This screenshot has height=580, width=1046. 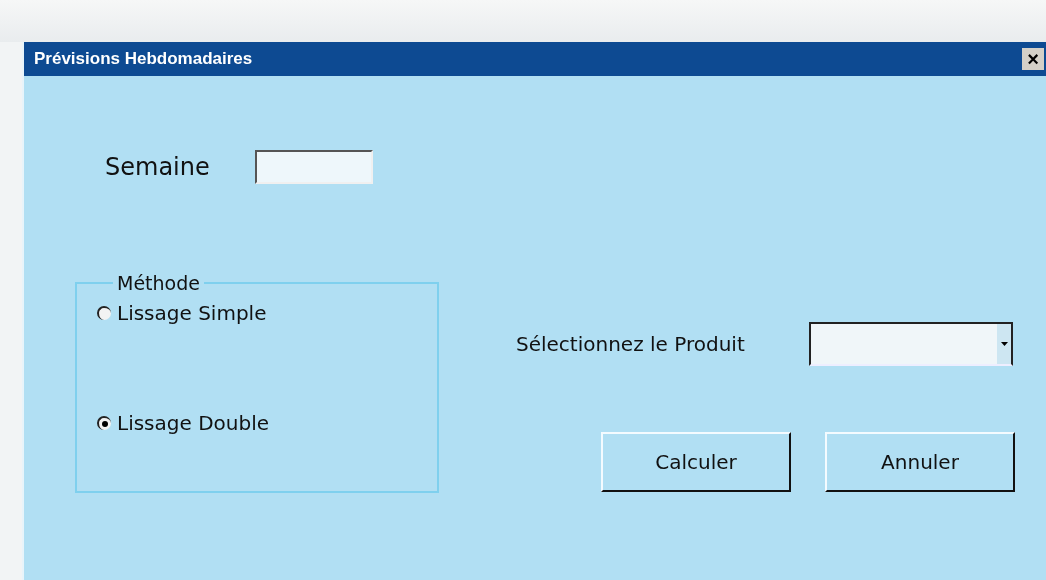 I want to click on product-label: Sélectionnez le Produit, so click(x=631, y=344).